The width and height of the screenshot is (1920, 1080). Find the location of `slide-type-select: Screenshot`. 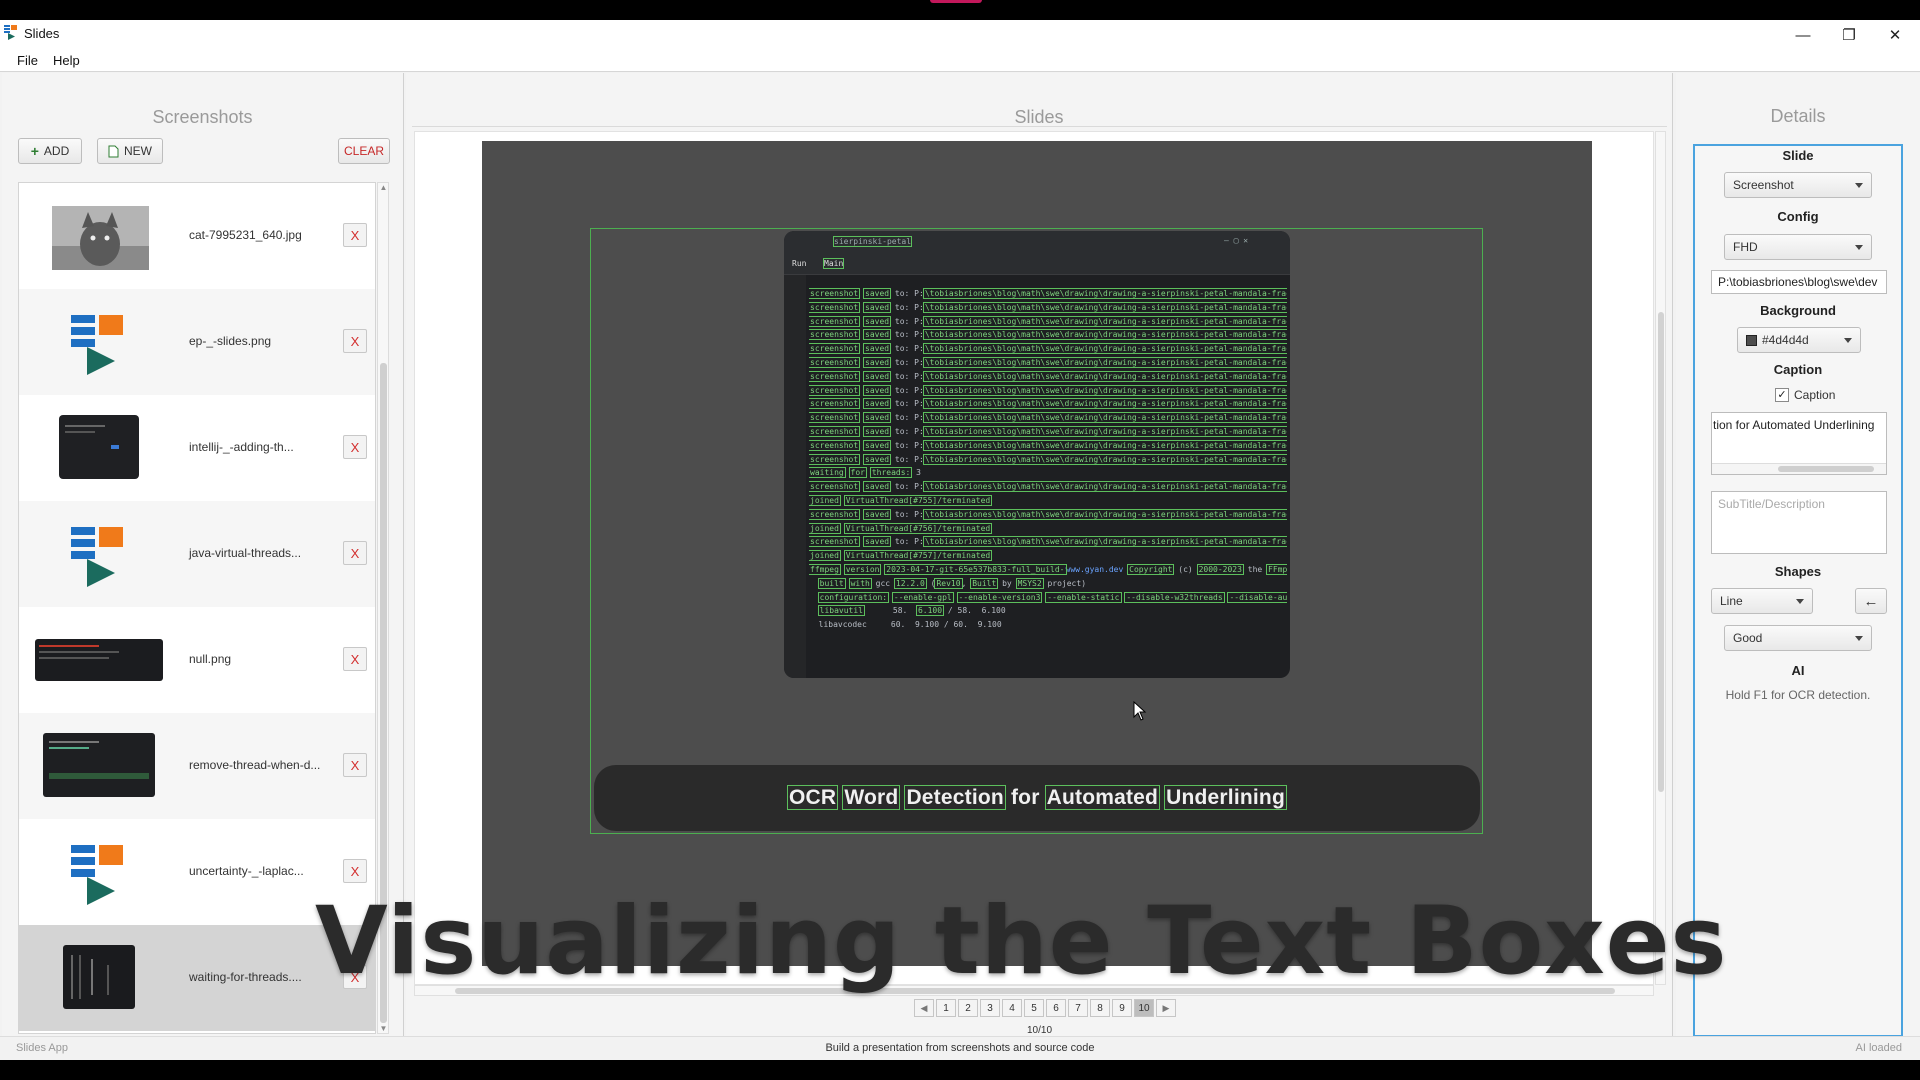

slide-type-select: Screenshot is located at coordinates (1798, 185).